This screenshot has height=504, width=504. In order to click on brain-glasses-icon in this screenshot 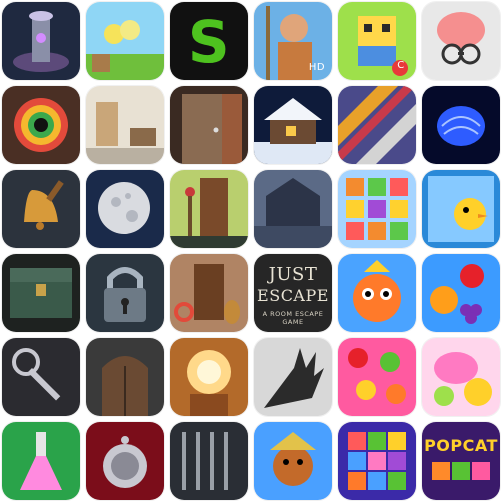, I will do `click(461, 41)`.